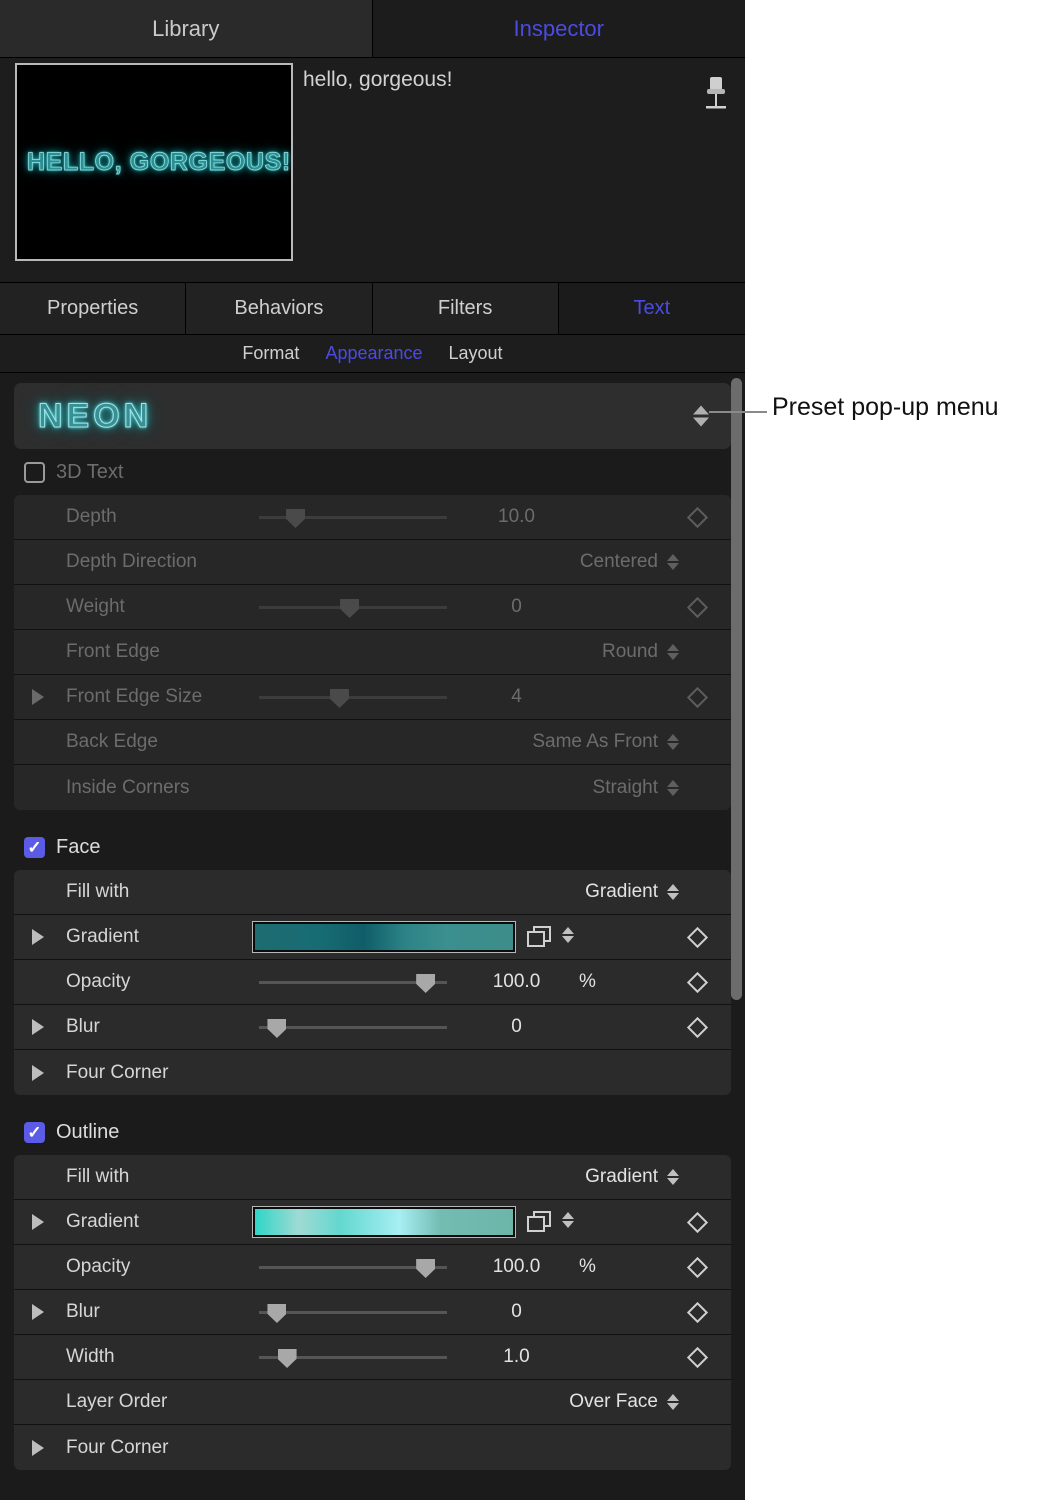 The image size is (1045, 1500). Describe the element at coordinates (476, 353) in the screenshot. I see `subtab-layout: Layout` at that location.